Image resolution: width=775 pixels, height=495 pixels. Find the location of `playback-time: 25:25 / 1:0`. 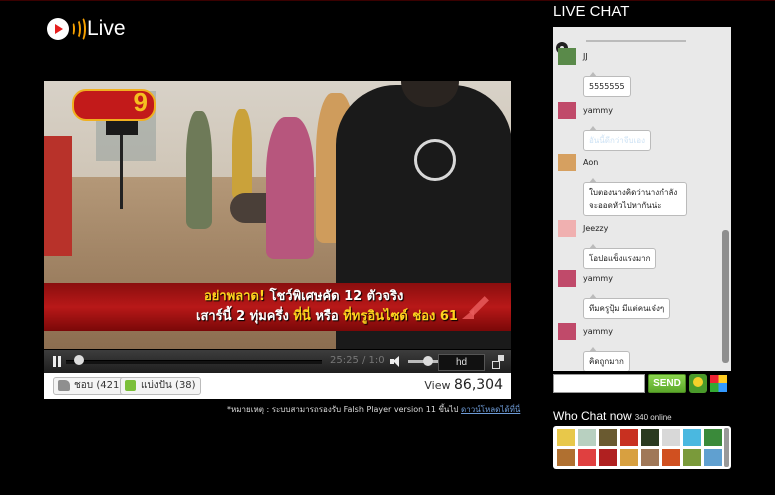

playback-time: 25:25 / 1:0 is located at coordinates (357, 360).